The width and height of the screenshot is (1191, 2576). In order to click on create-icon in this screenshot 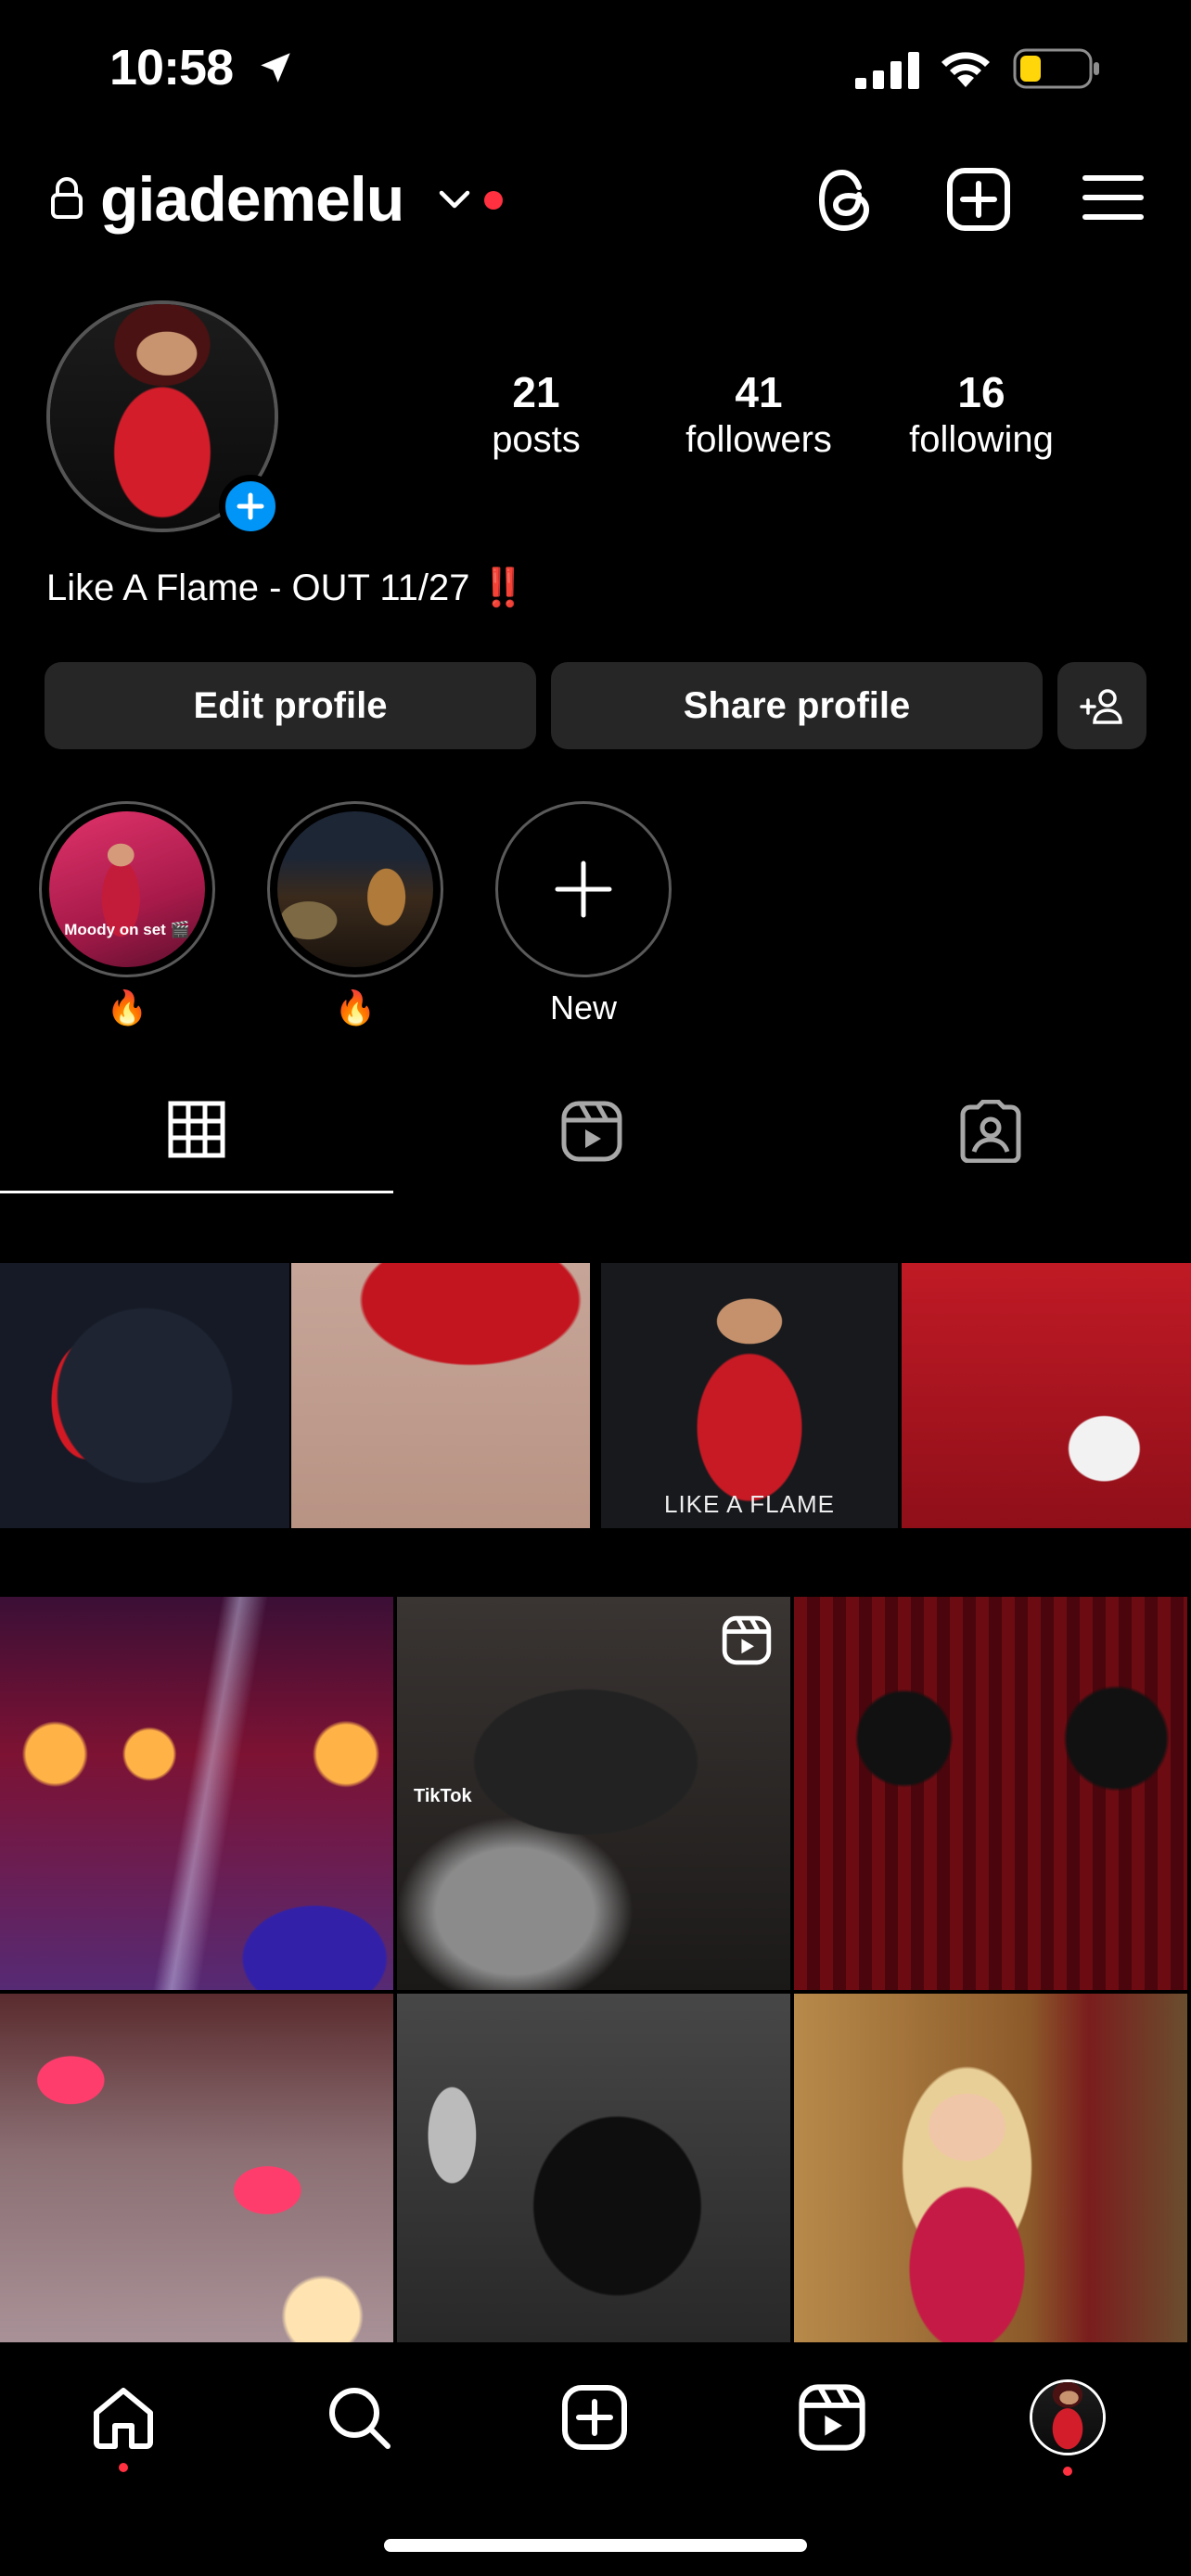, I will do `click(594, 2418)`.